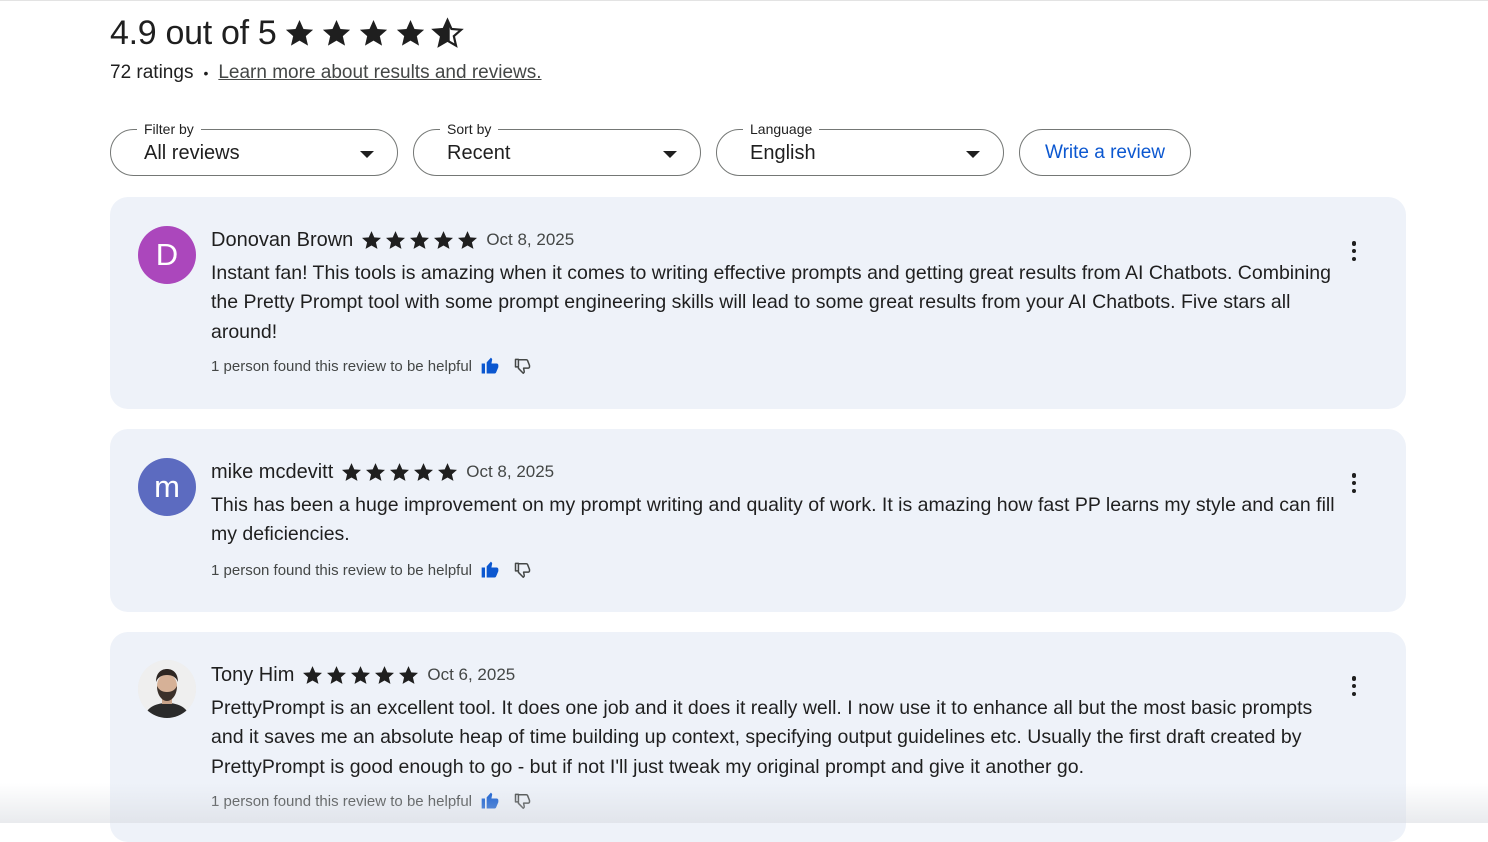 This screenshot has width=1488, height=842. I want to click on filter-by-select: Filter by All reviews, so click(254, 148).